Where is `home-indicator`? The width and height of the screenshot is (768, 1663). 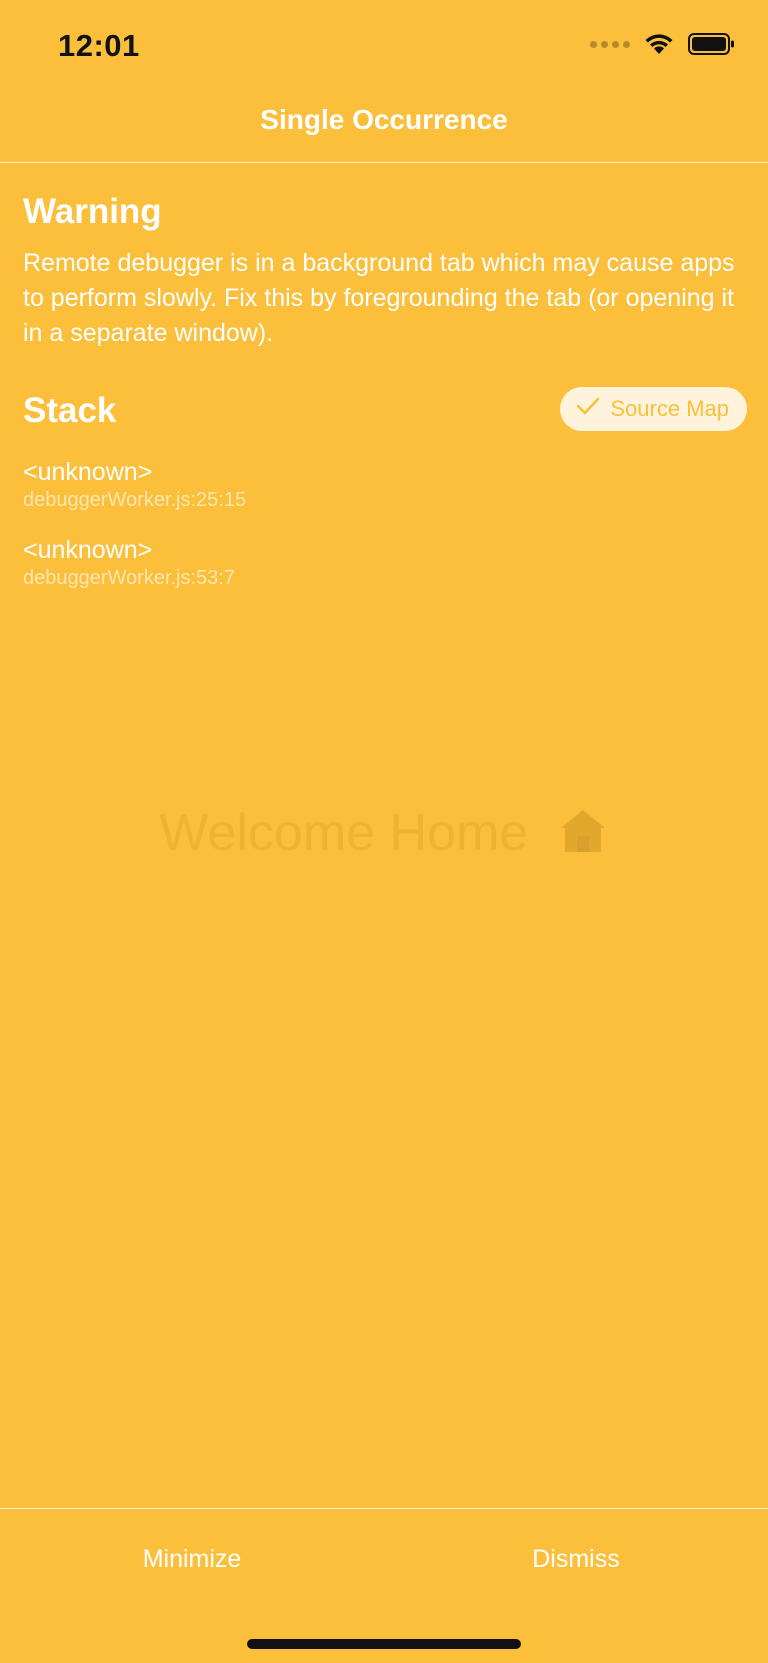
home-indicator is located at coordinates (384, 1644).